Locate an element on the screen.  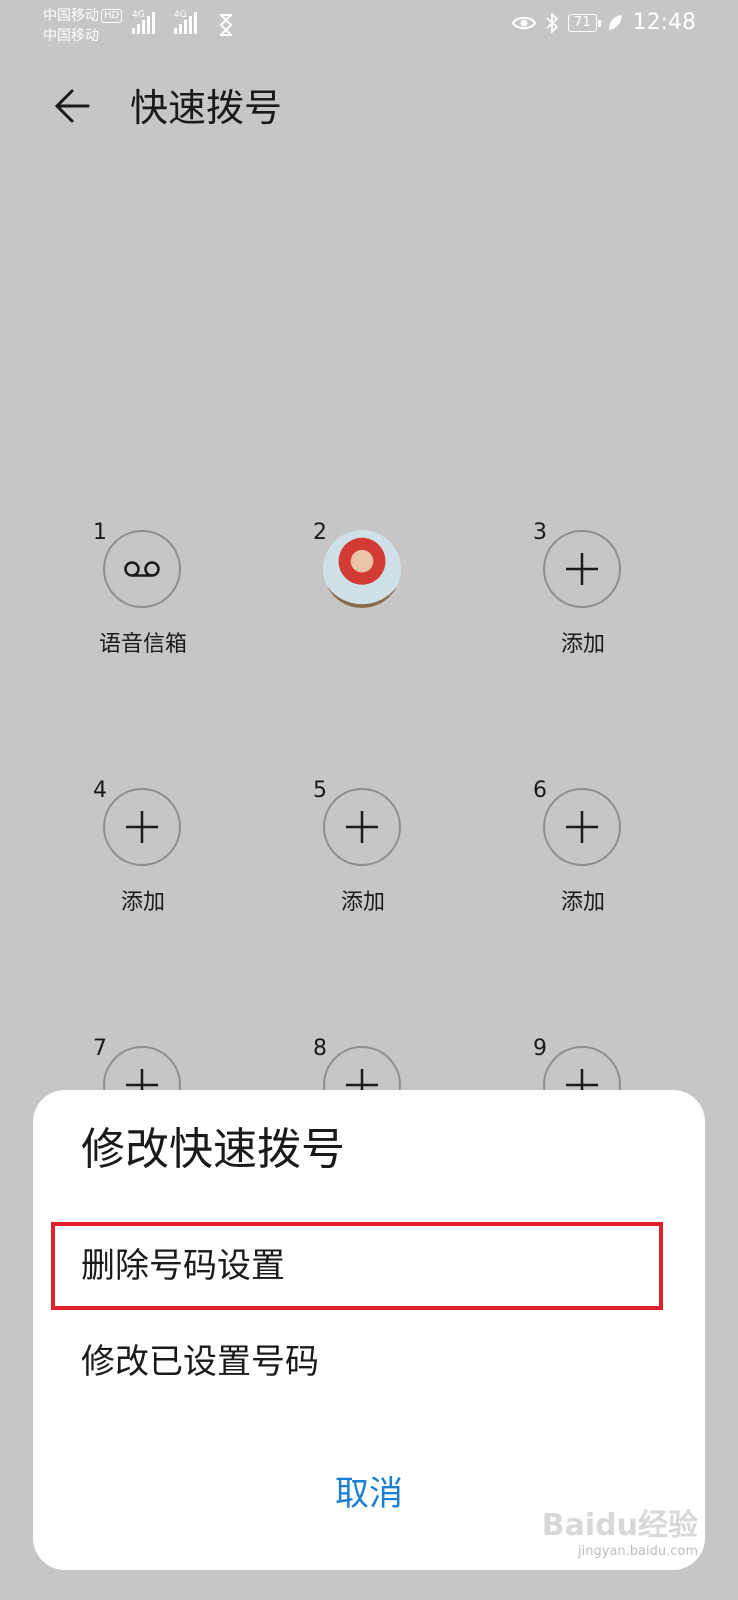
slot-number: 1 is located at coordinates (100, 532).